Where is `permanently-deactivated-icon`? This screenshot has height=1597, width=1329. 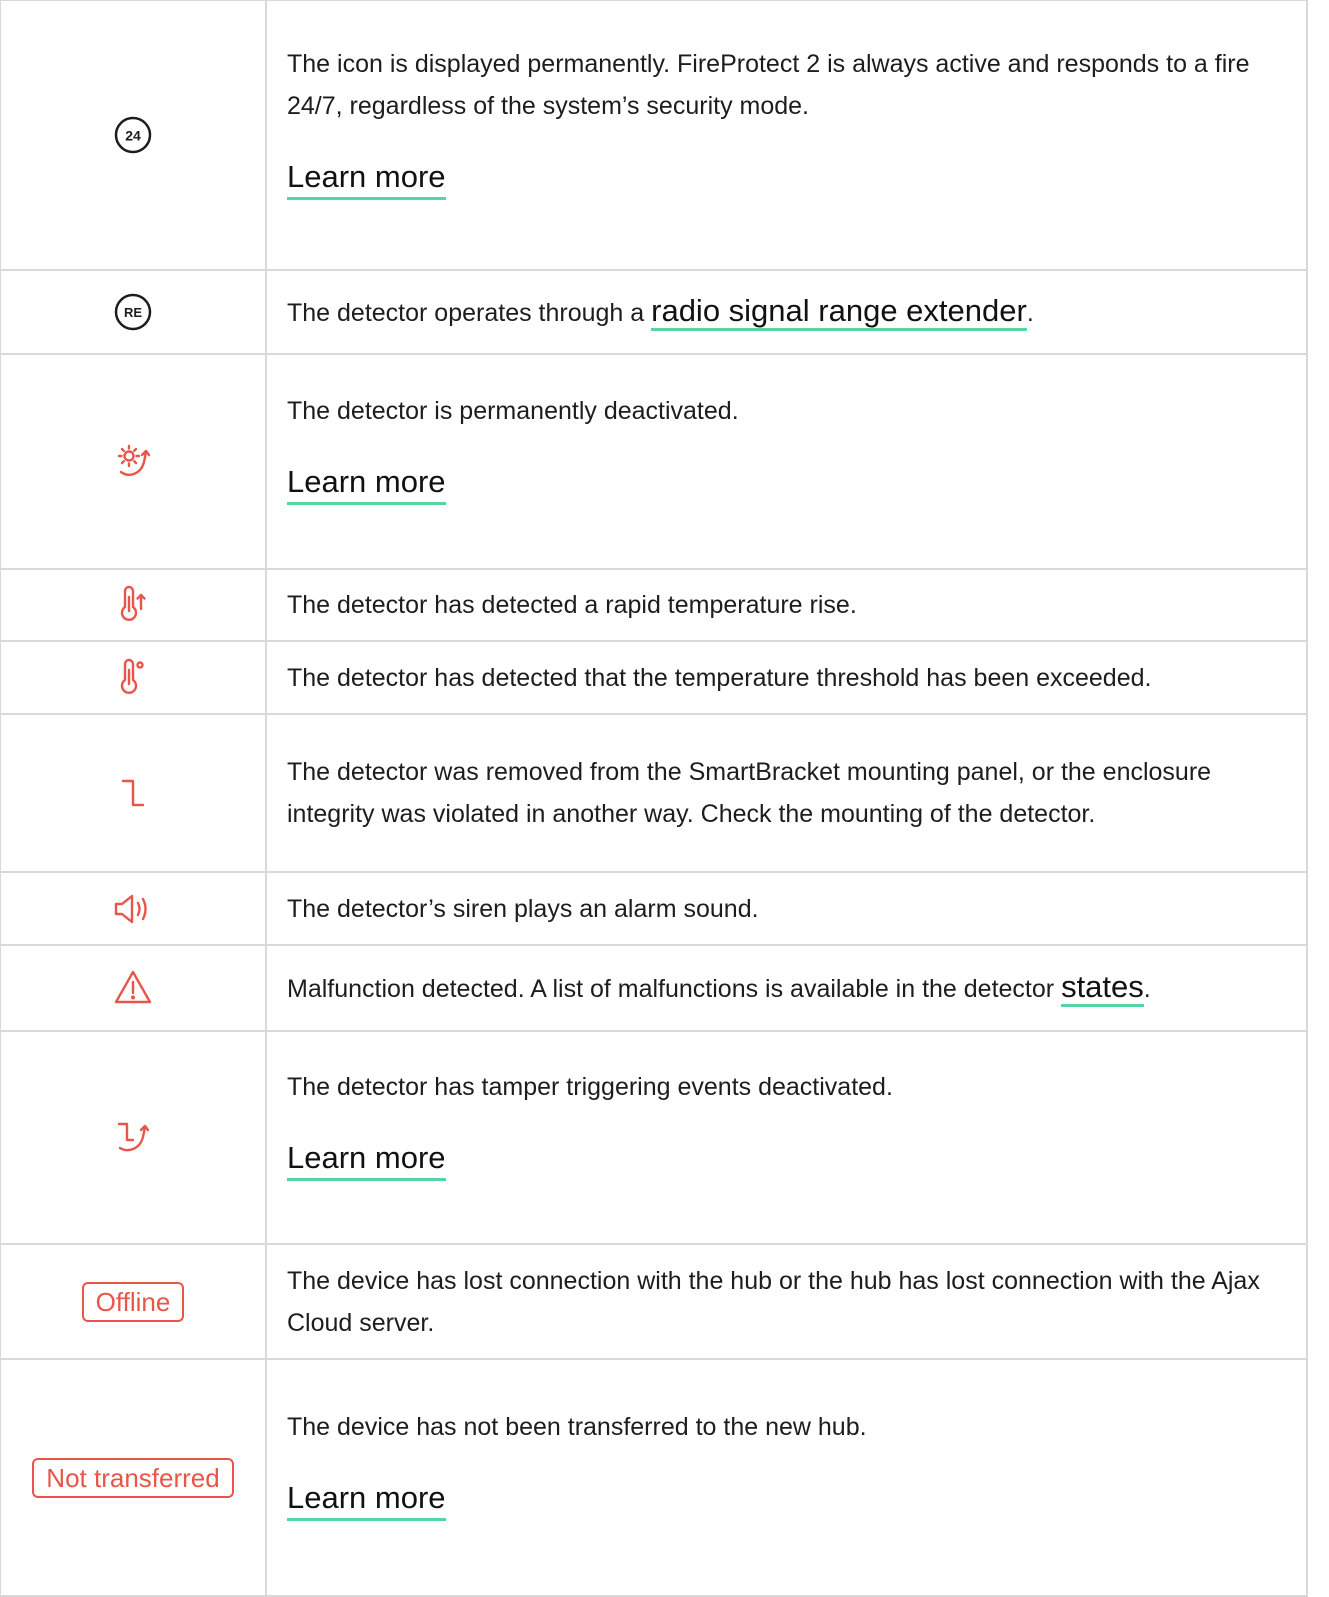 permanently-deactivated-icon is located at coordinates (134, 460).